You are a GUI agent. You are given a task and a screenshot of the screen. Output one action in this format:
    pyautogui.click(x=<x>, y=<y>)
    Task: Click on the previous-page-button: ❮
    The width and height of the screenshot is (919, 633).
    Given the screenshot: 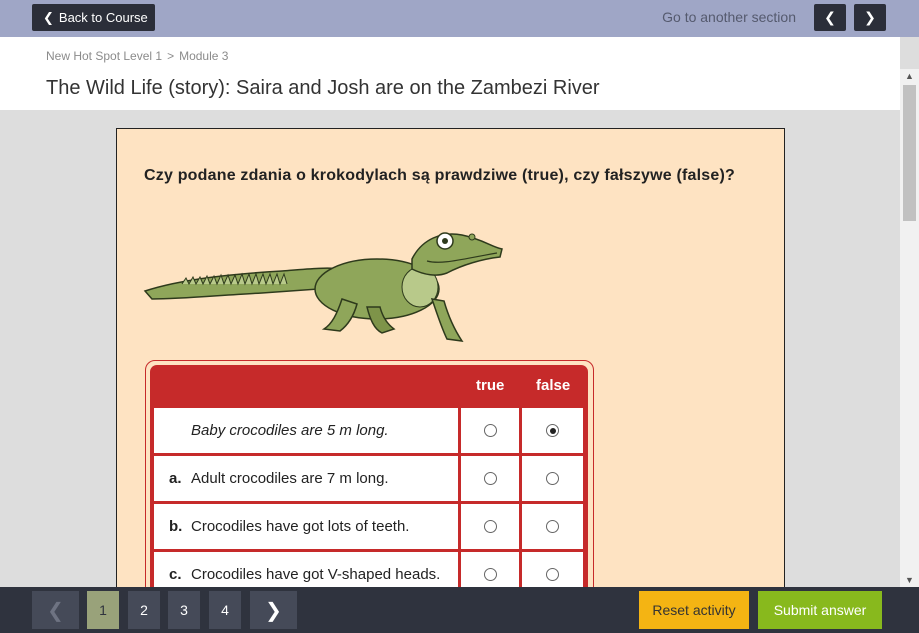 What is the action you would take?
    pyautogui.click(x=55, y=610)
    